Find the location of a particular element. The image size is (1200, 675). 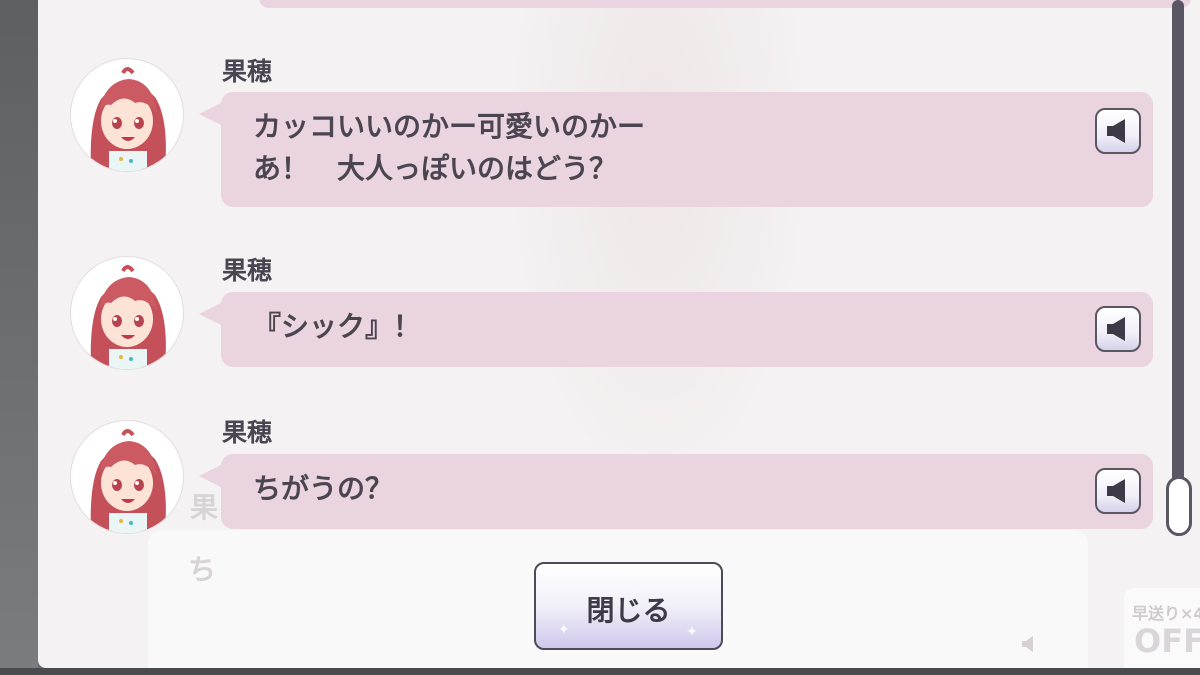

message-bubble: カッコいいのかー可愛いのかー あ！ 大人っぽいのはどう？ is located at coordinates (676, 149).